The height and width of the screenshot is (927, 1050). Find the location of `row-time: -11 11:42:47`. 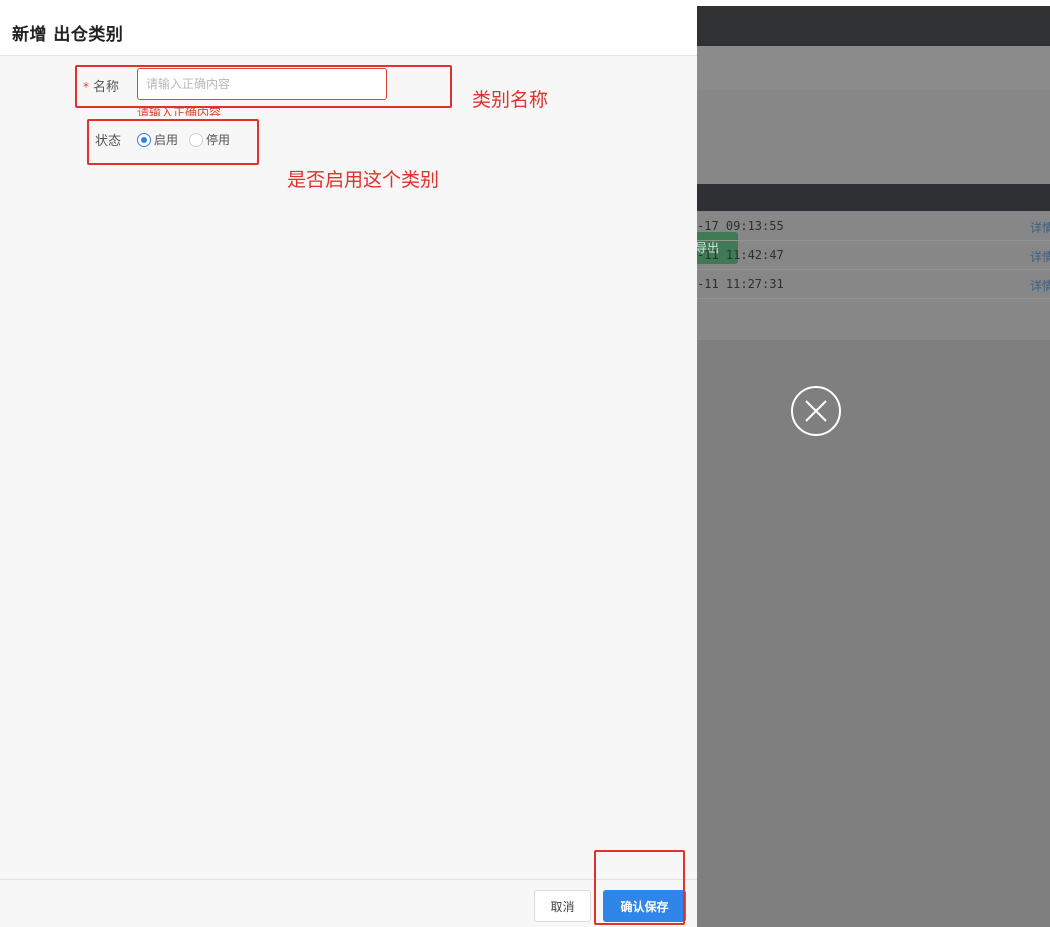

row-time: -11 11:42:47 is located at coordinates (740, 255).